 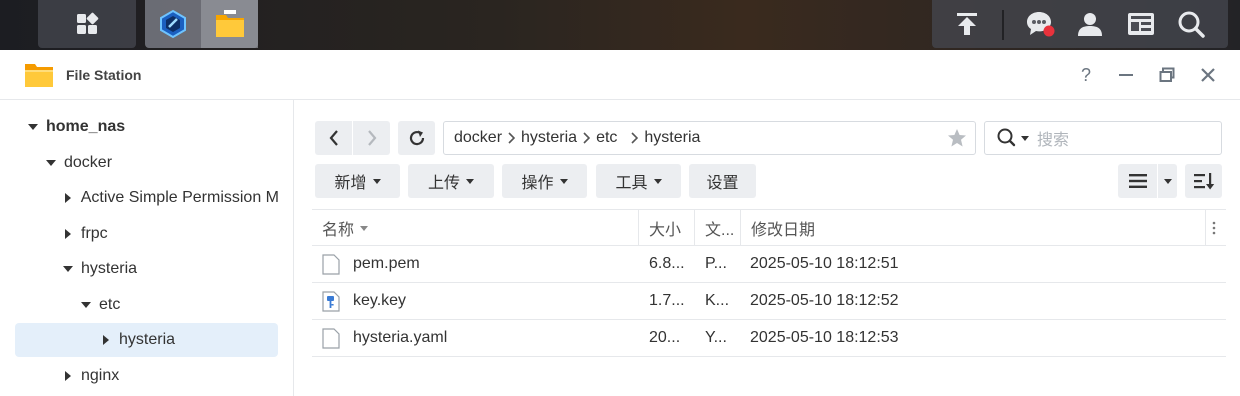 What do you see at coordinates (1040, 24) in the screenshot?
I see `notifications-button` at bounding box center [1040, 24].